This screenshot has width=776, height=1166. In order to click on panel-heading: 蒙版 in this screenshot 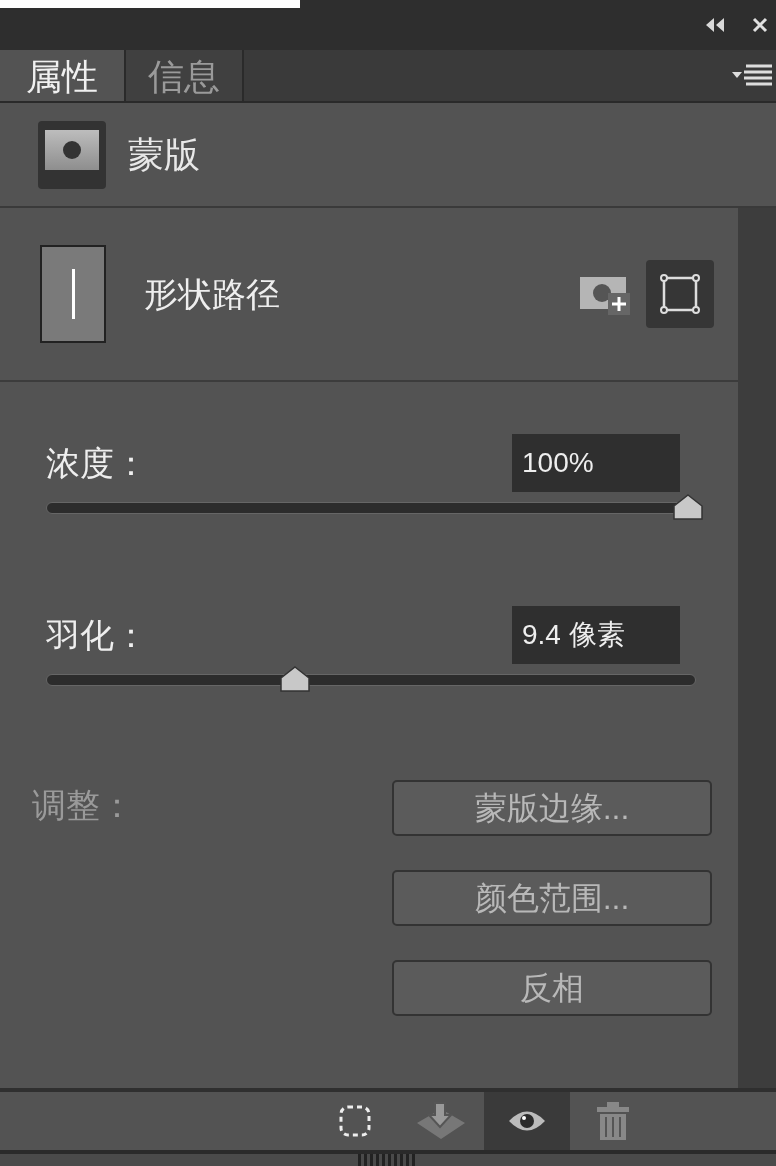, I will do `click(164, 154)`.